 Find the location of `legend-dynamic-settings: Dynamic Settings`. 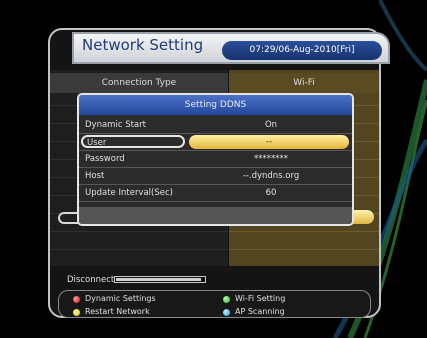

legend-dynamic-settings: Dynamic Settings is located at coordinates (120, 298).